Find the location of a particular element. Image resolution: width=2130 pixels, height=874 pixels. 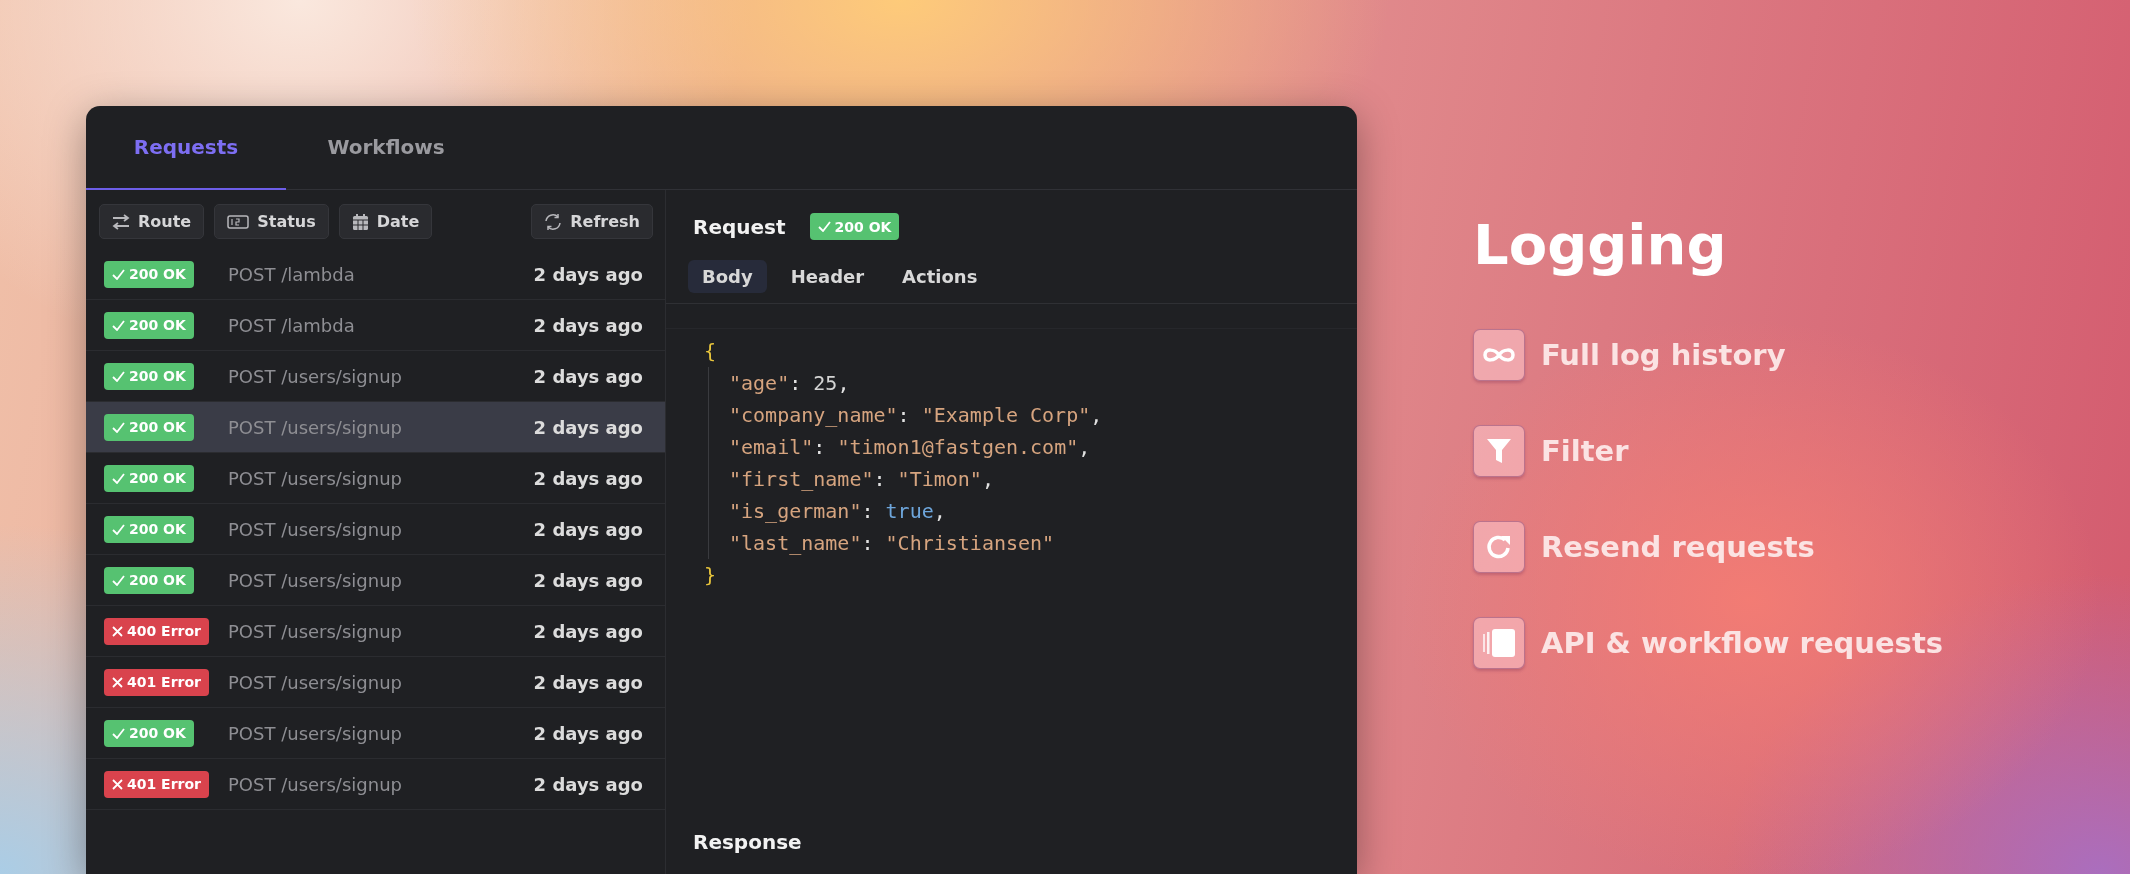

tab: Requests is located at coordinates (186, 148).